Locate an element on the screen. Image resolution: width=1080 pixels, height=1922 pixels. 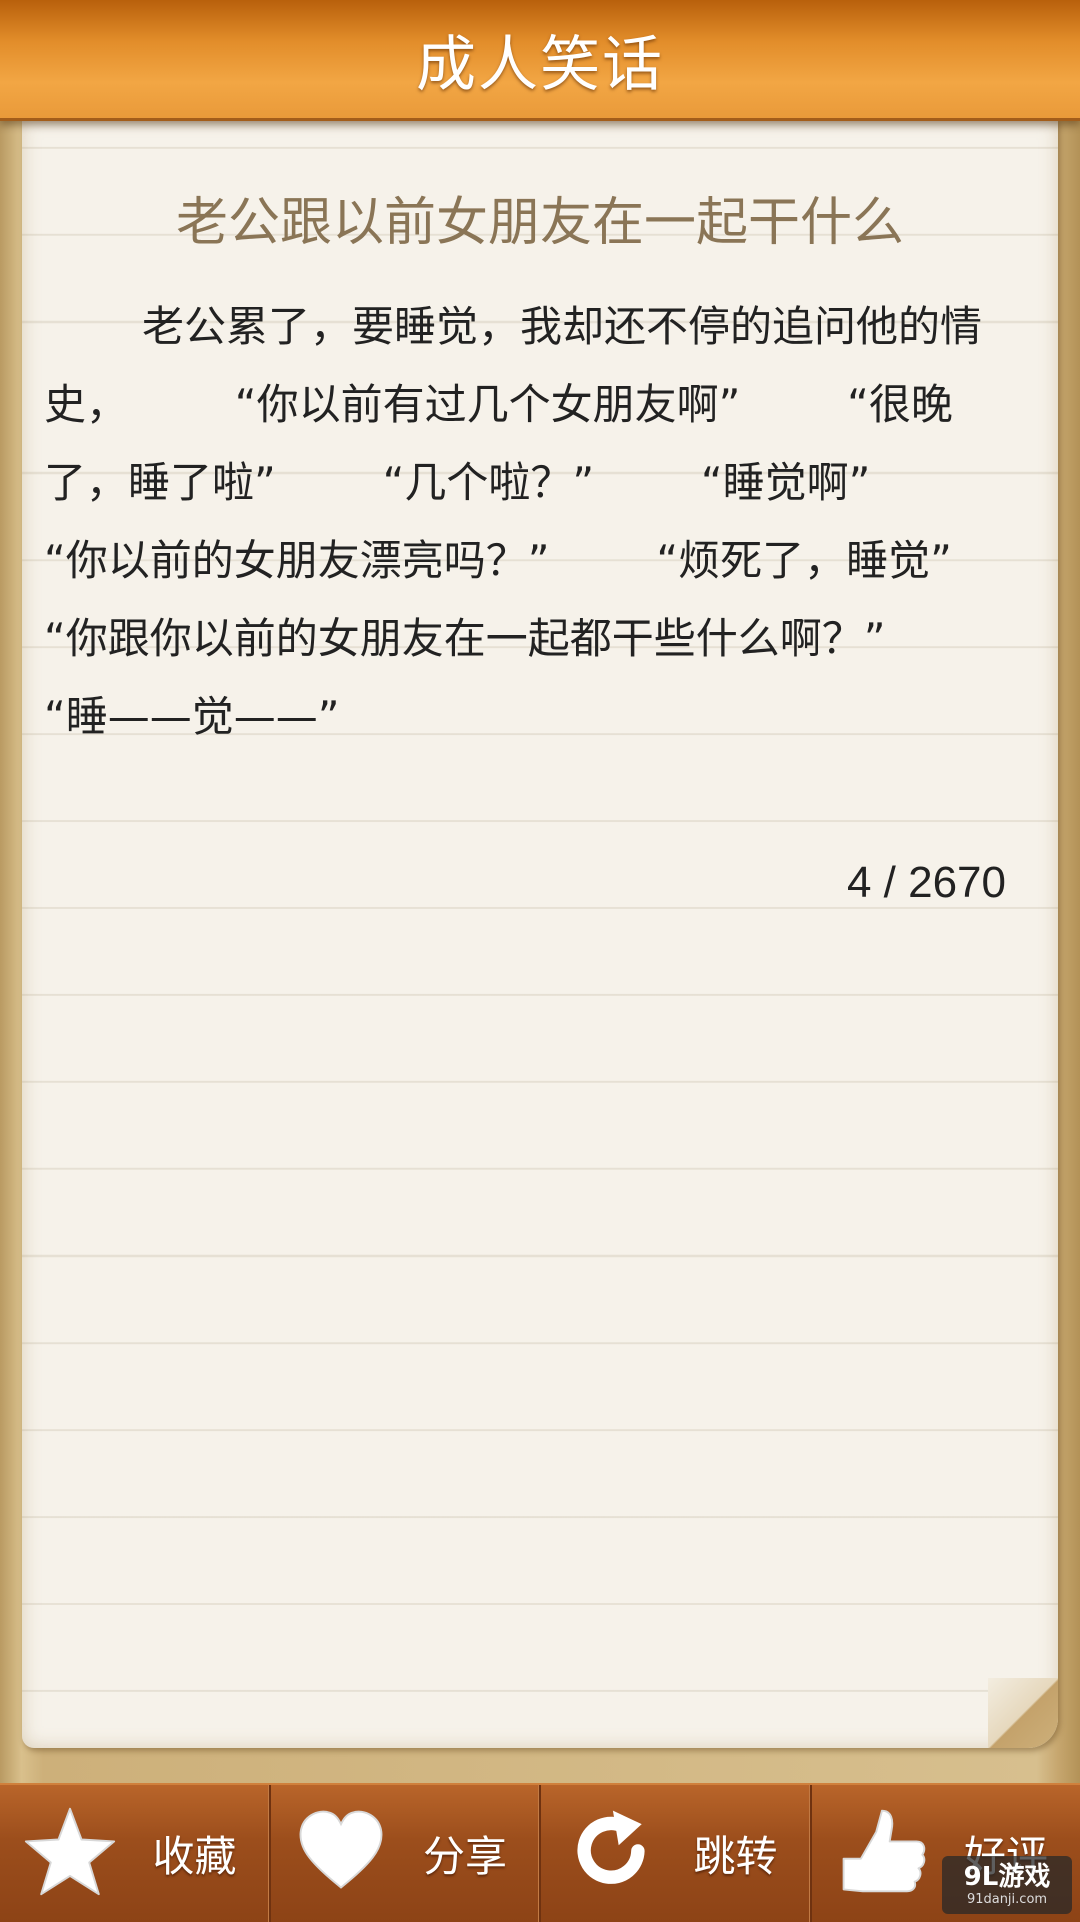
bottom-toolbar: 收藏 分享 跳转 好评 is located at coordinates (540, 1852).